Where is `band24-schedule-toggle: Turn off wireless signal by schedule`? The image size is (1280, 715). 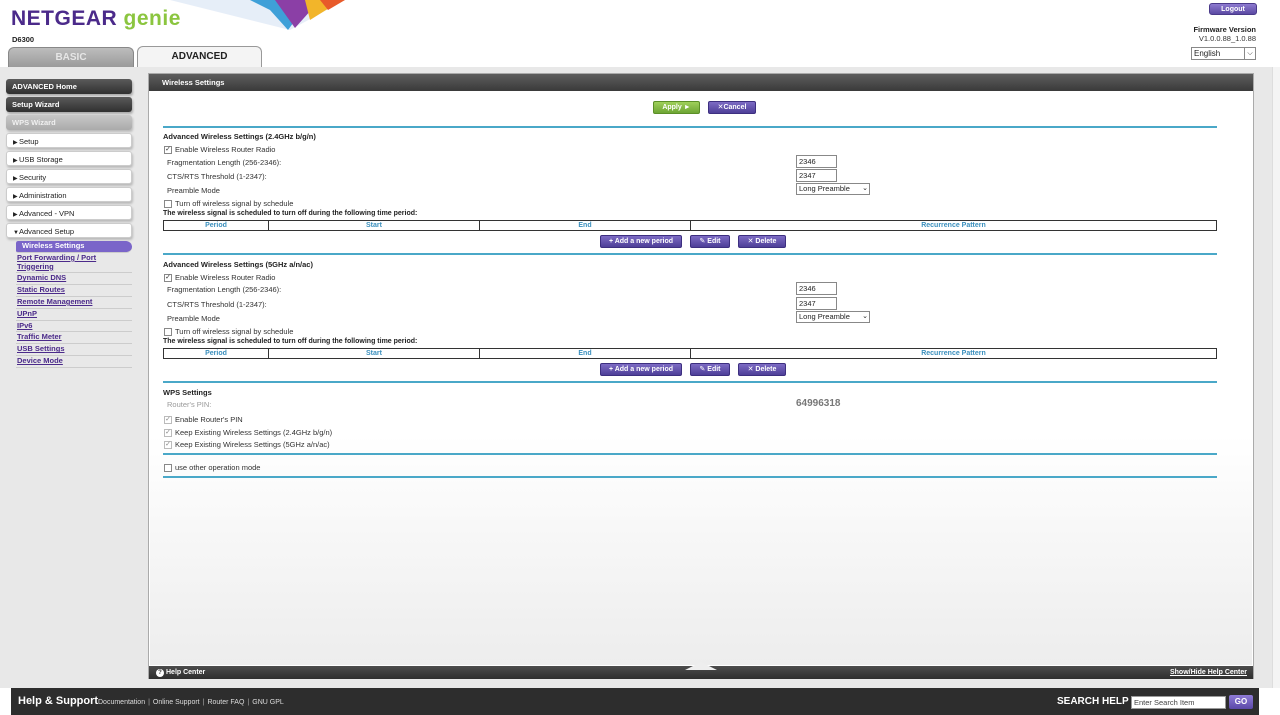 band24-schedule-toggle: Turn off wireless signal by schedule is located at coordinates (228, 204).